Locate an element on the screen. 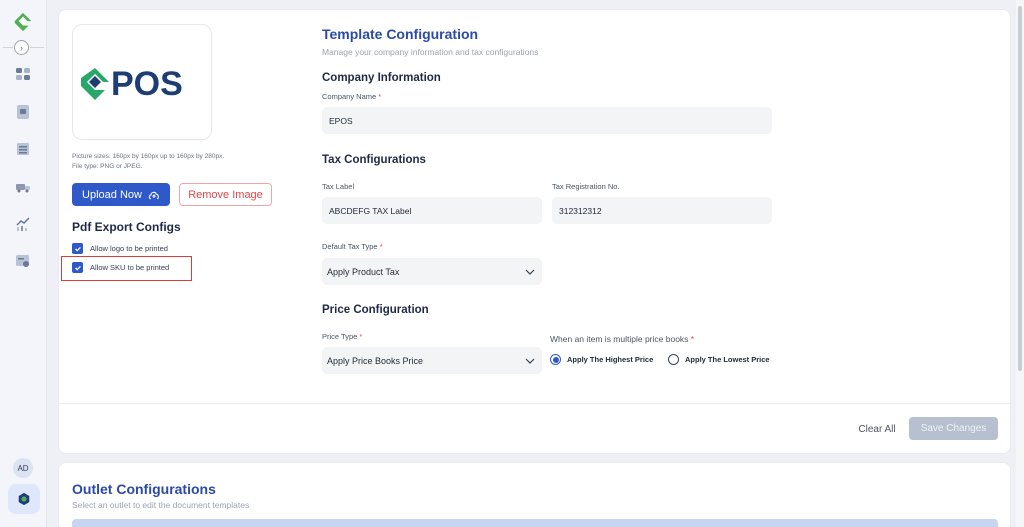  sidebar-divider-left is located at coordinates (8, 47).